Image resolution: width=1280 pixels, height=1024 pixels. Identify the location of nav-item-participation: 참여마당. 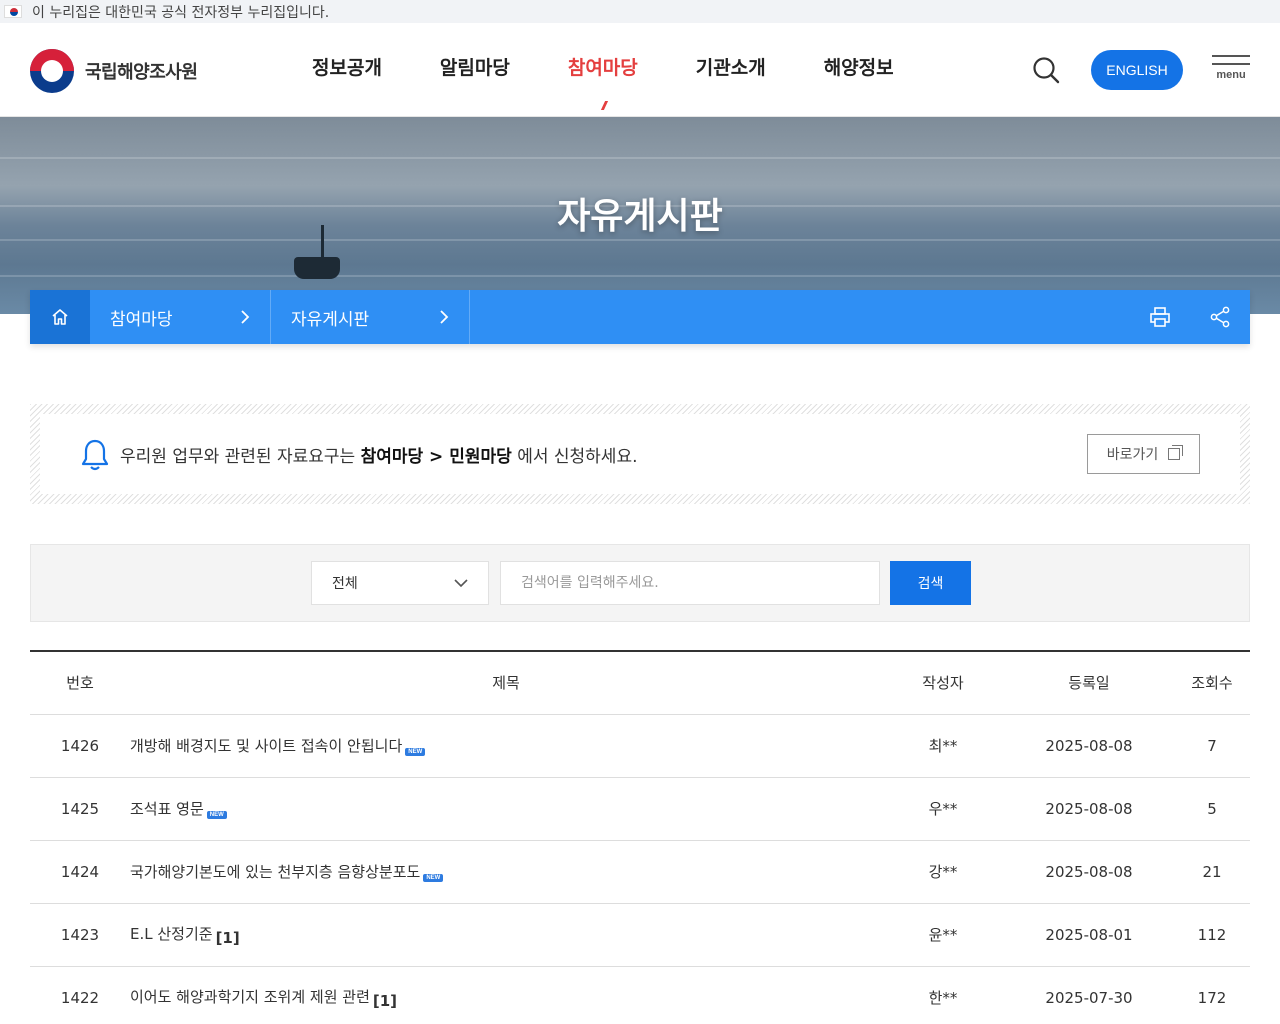
(603, 66).